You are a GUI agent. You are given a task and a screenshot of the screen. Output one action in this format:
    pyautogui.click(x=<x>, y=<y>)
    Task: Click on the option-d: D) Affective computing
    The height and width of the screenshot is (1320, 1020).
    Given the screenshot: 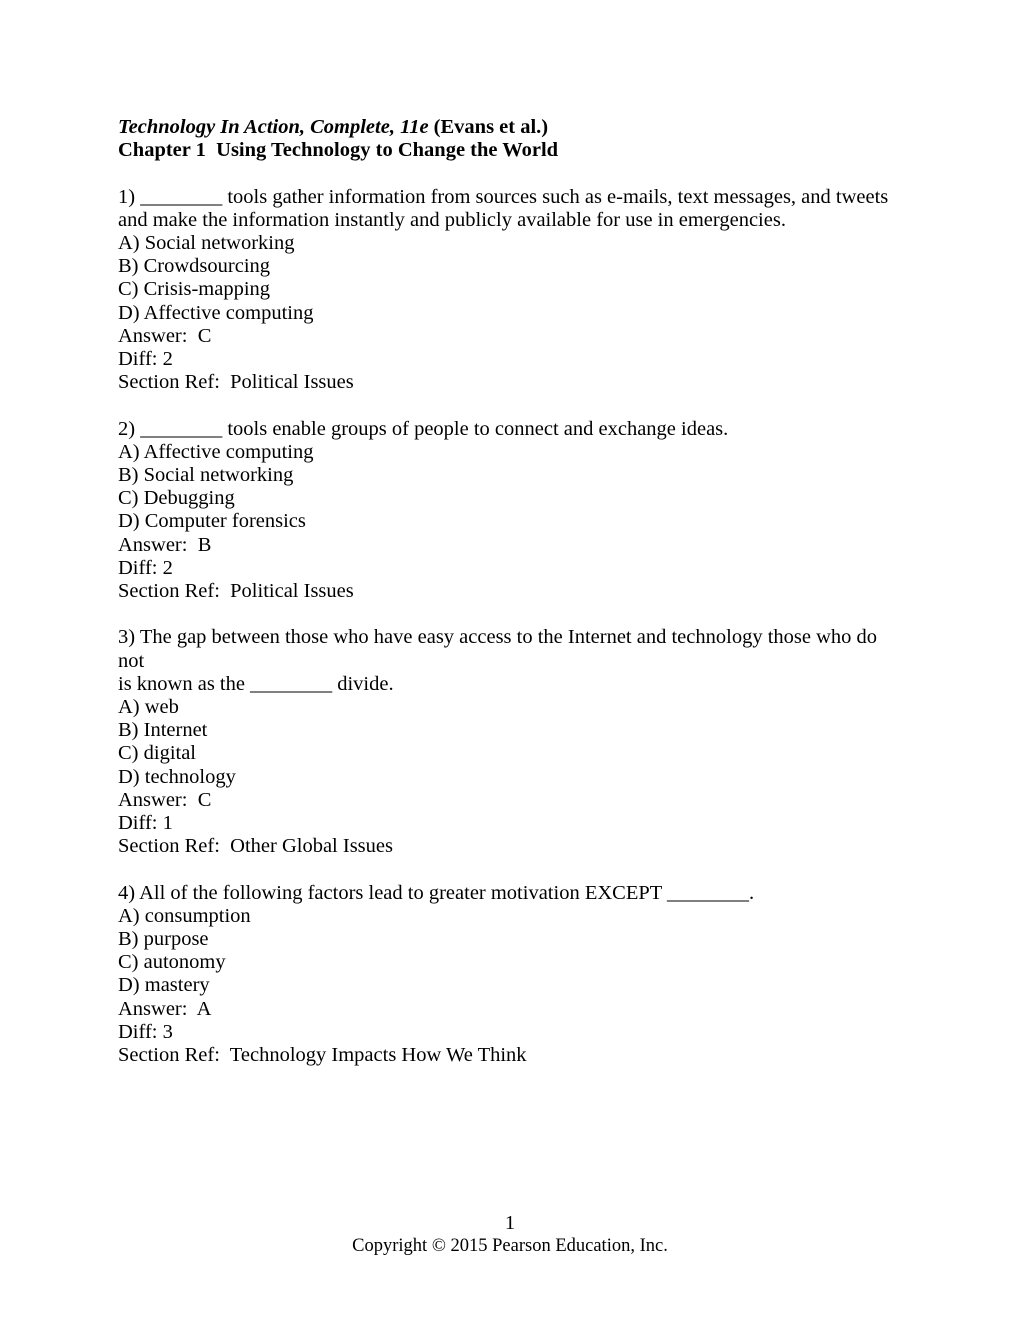 What is the action you would take?
    pyautogui.click(x=216, y=312)
    